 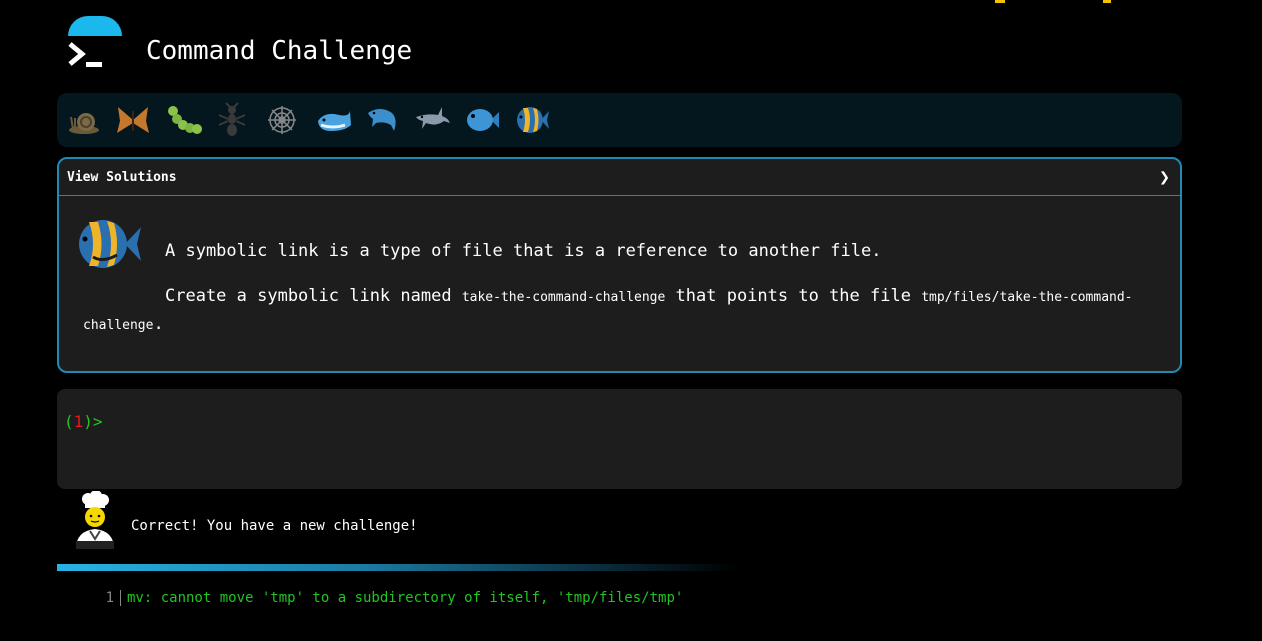 I want to click on butterfly-icon, so click(x=133, y=120).